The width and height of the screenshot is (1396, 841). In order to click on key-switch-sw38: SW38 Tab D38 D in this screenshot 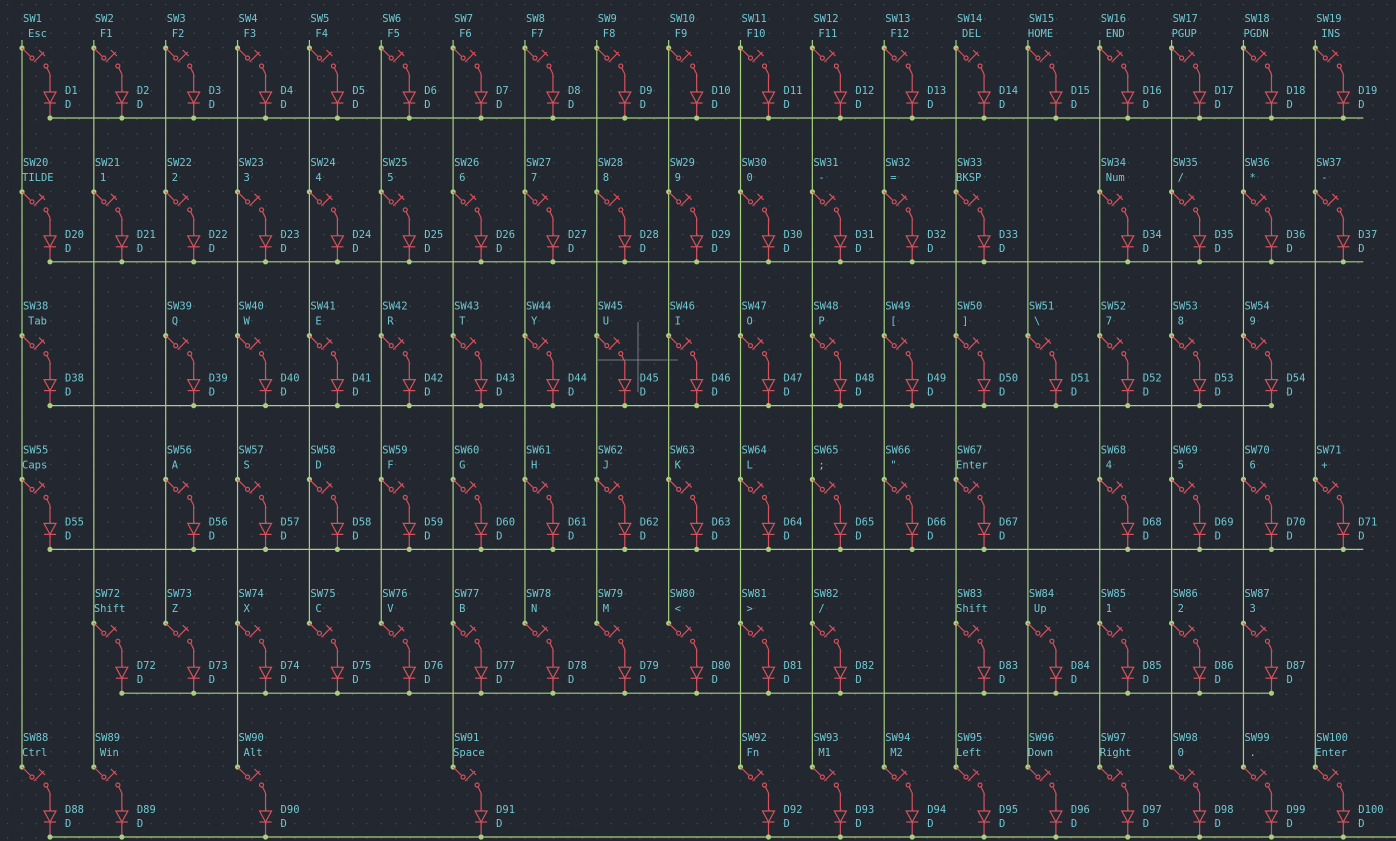, I will do `click(51, 355)`.